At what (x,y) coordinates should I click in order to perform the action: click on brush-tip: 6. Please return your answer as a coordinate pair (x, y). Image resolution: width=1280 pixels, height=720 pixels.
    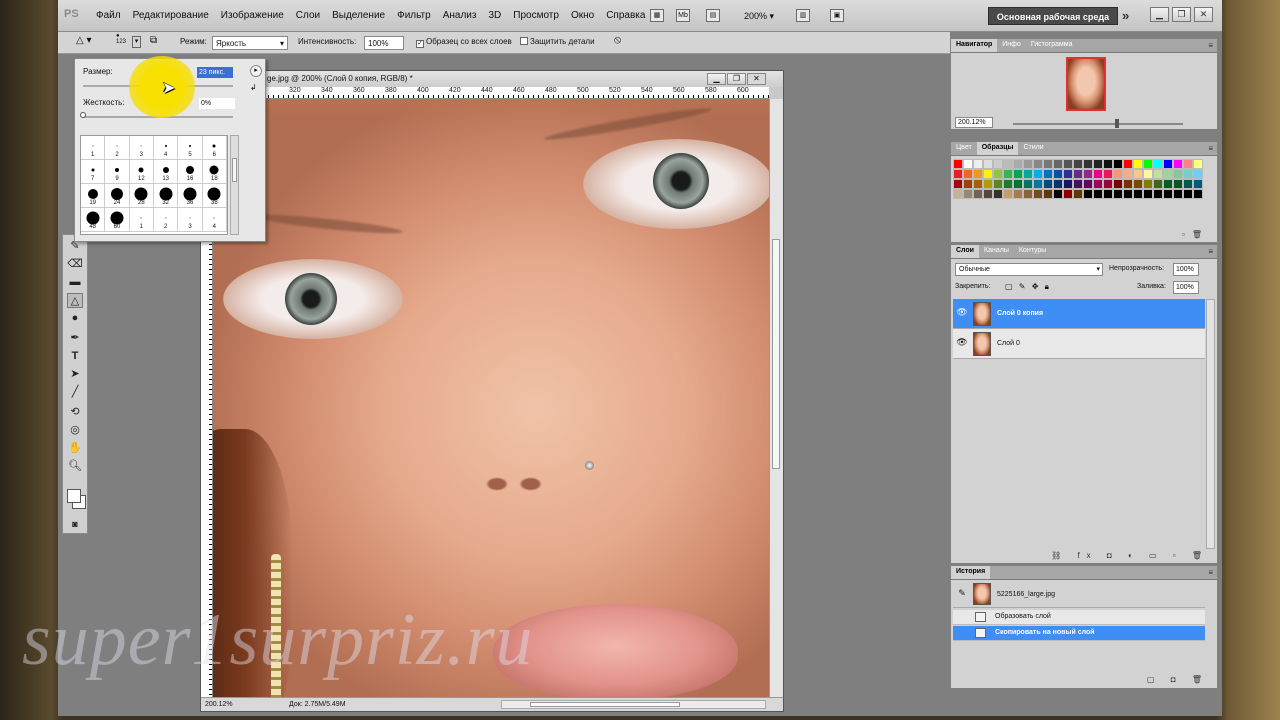
    Looking at the image, I should click on (214, 148).